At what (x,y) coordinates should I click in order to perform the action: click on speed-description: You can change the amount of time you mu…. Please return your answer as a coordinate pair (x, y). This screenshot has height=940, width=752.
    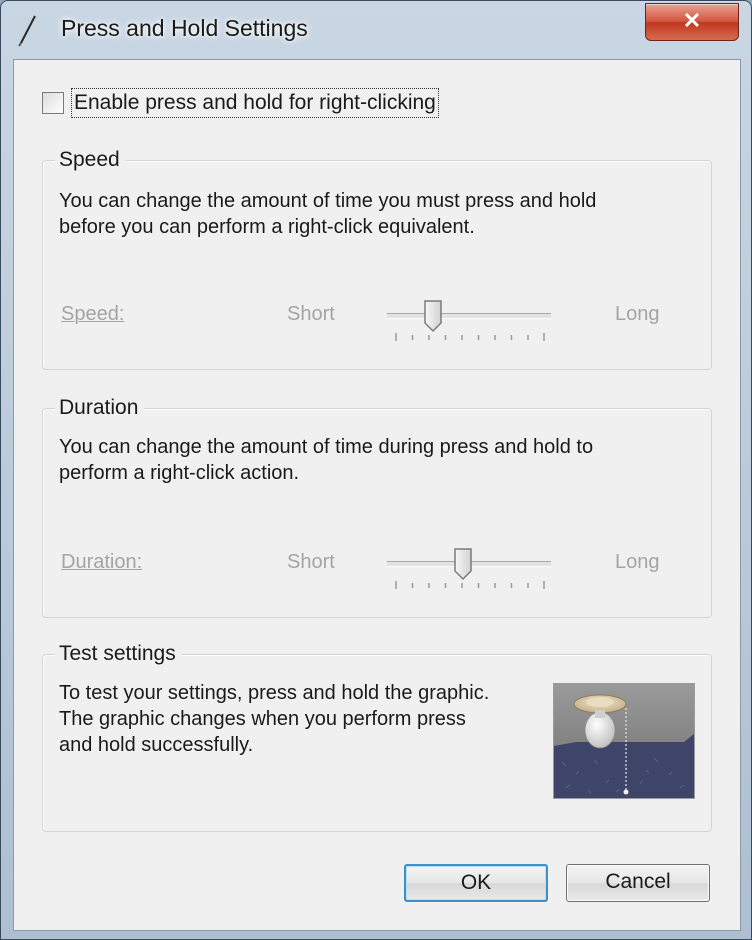
    Looking at the image, I should click on (369, 214).